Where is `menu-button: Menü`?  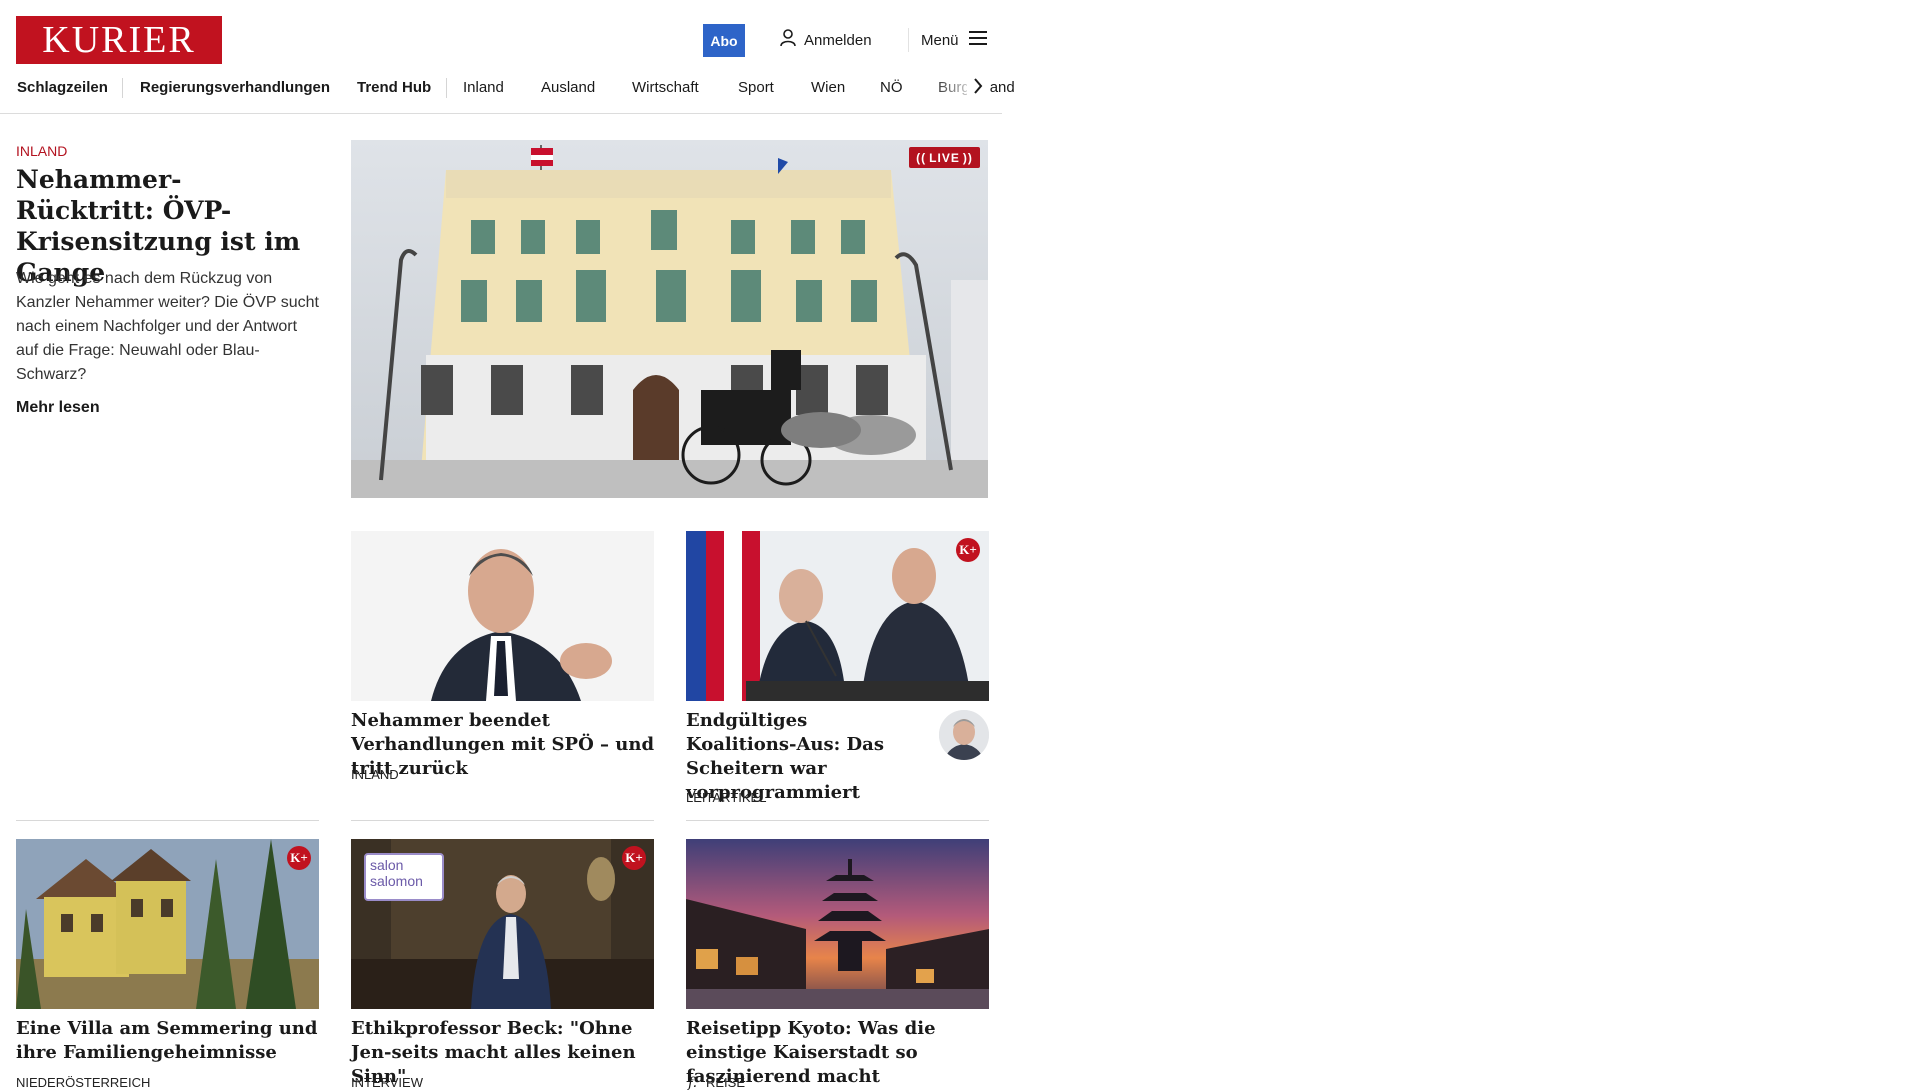
menu-button: Menü is located at coordinates (947, 40).